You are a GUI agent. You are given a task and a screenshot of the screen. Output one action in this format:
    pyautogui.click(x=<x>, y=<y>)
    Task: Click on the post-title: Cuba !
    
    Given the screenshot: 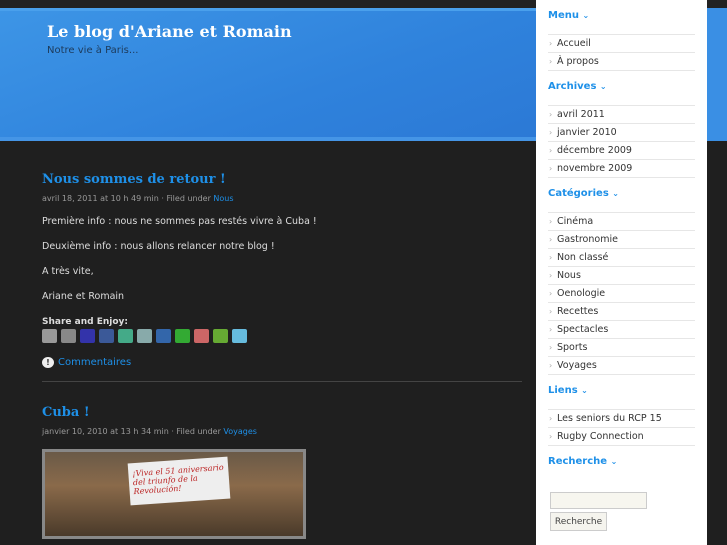 What is the action you would take?
    pyautogui.click(x=282, y=412)
    